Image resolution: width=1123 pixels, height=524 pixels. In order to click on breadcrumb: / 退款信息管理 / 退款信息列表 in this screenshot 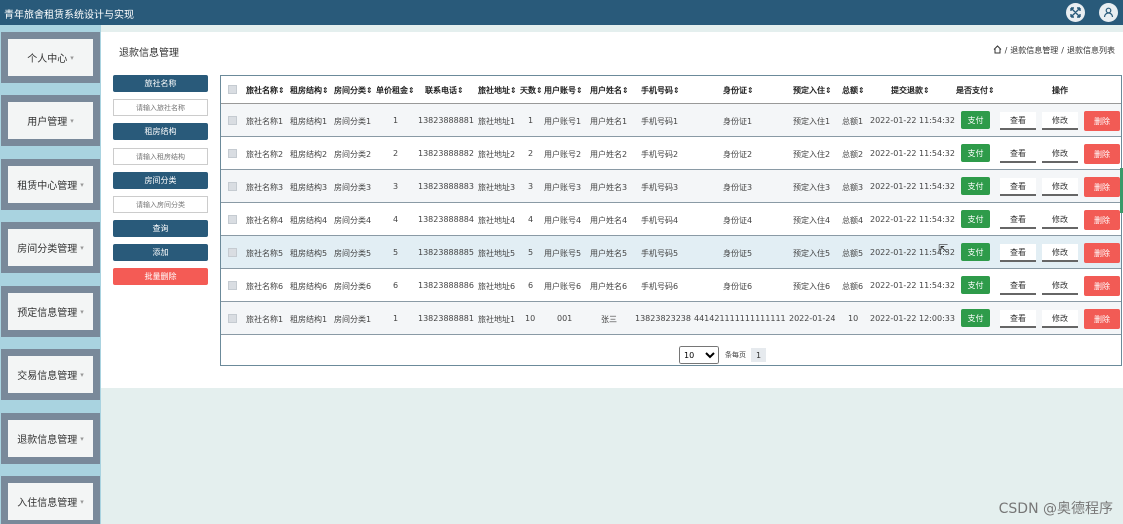, I will do `click(1054, 50)`.